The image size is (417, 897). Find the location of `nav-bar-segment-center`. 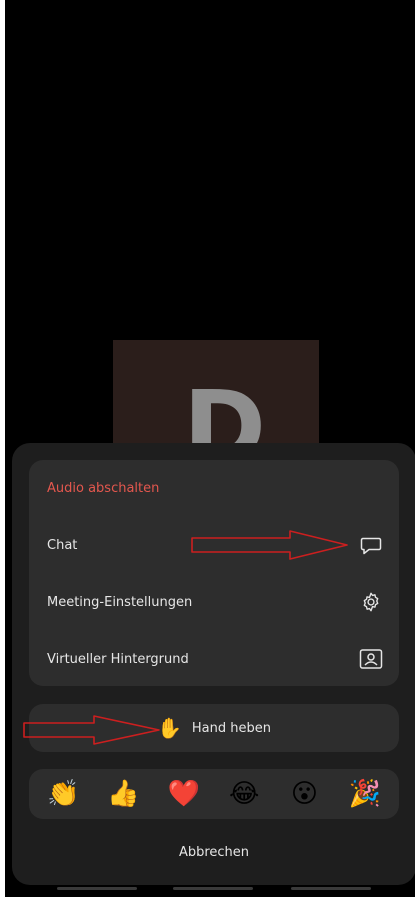

nav-bar-segment-center is located at coordinates (213, 888).